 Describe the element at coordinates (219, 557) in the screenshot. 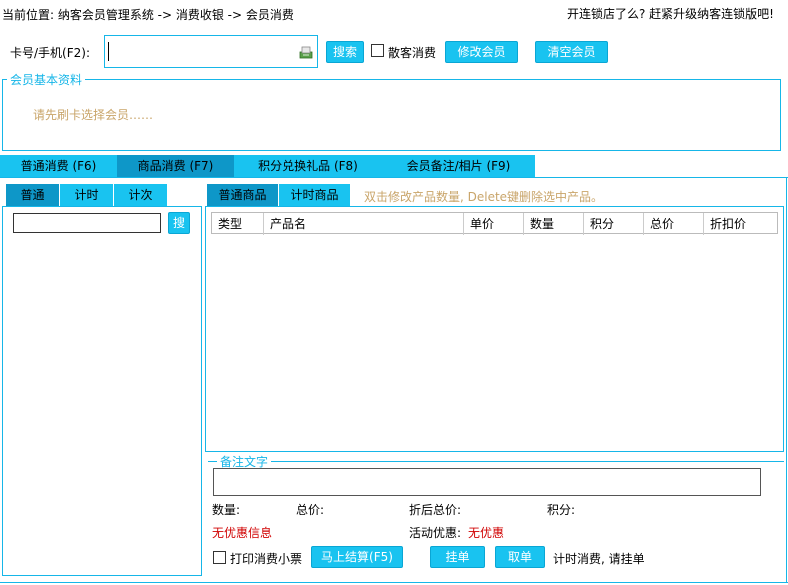

I see `print-receipt-checkbox` at that location.